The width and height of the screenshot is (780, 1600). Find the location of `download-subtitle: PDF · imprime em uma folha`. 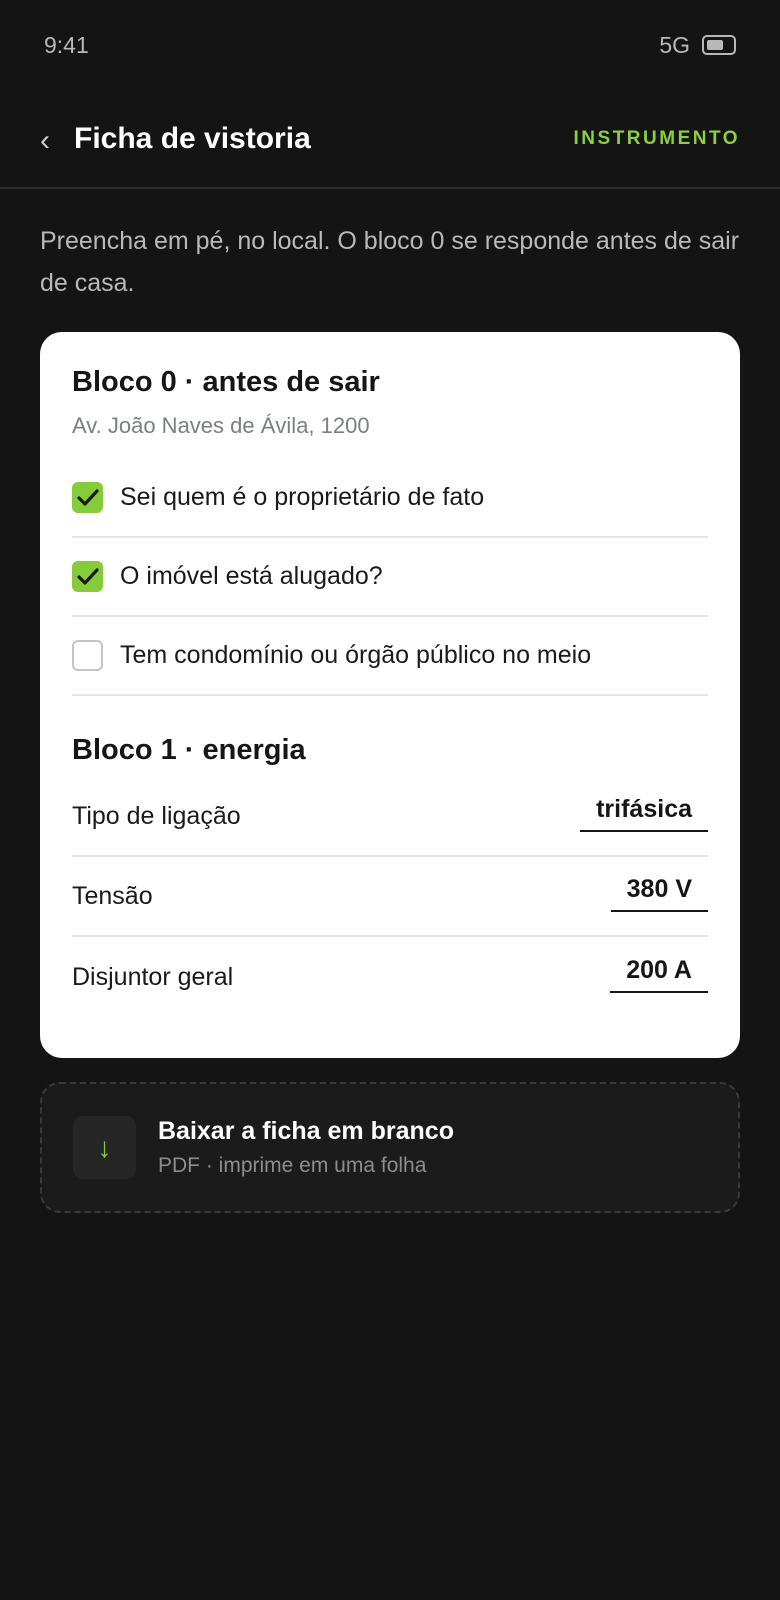

download-subtitle: PDF · imprime em uma folha is located at coordinates (292, 1165).